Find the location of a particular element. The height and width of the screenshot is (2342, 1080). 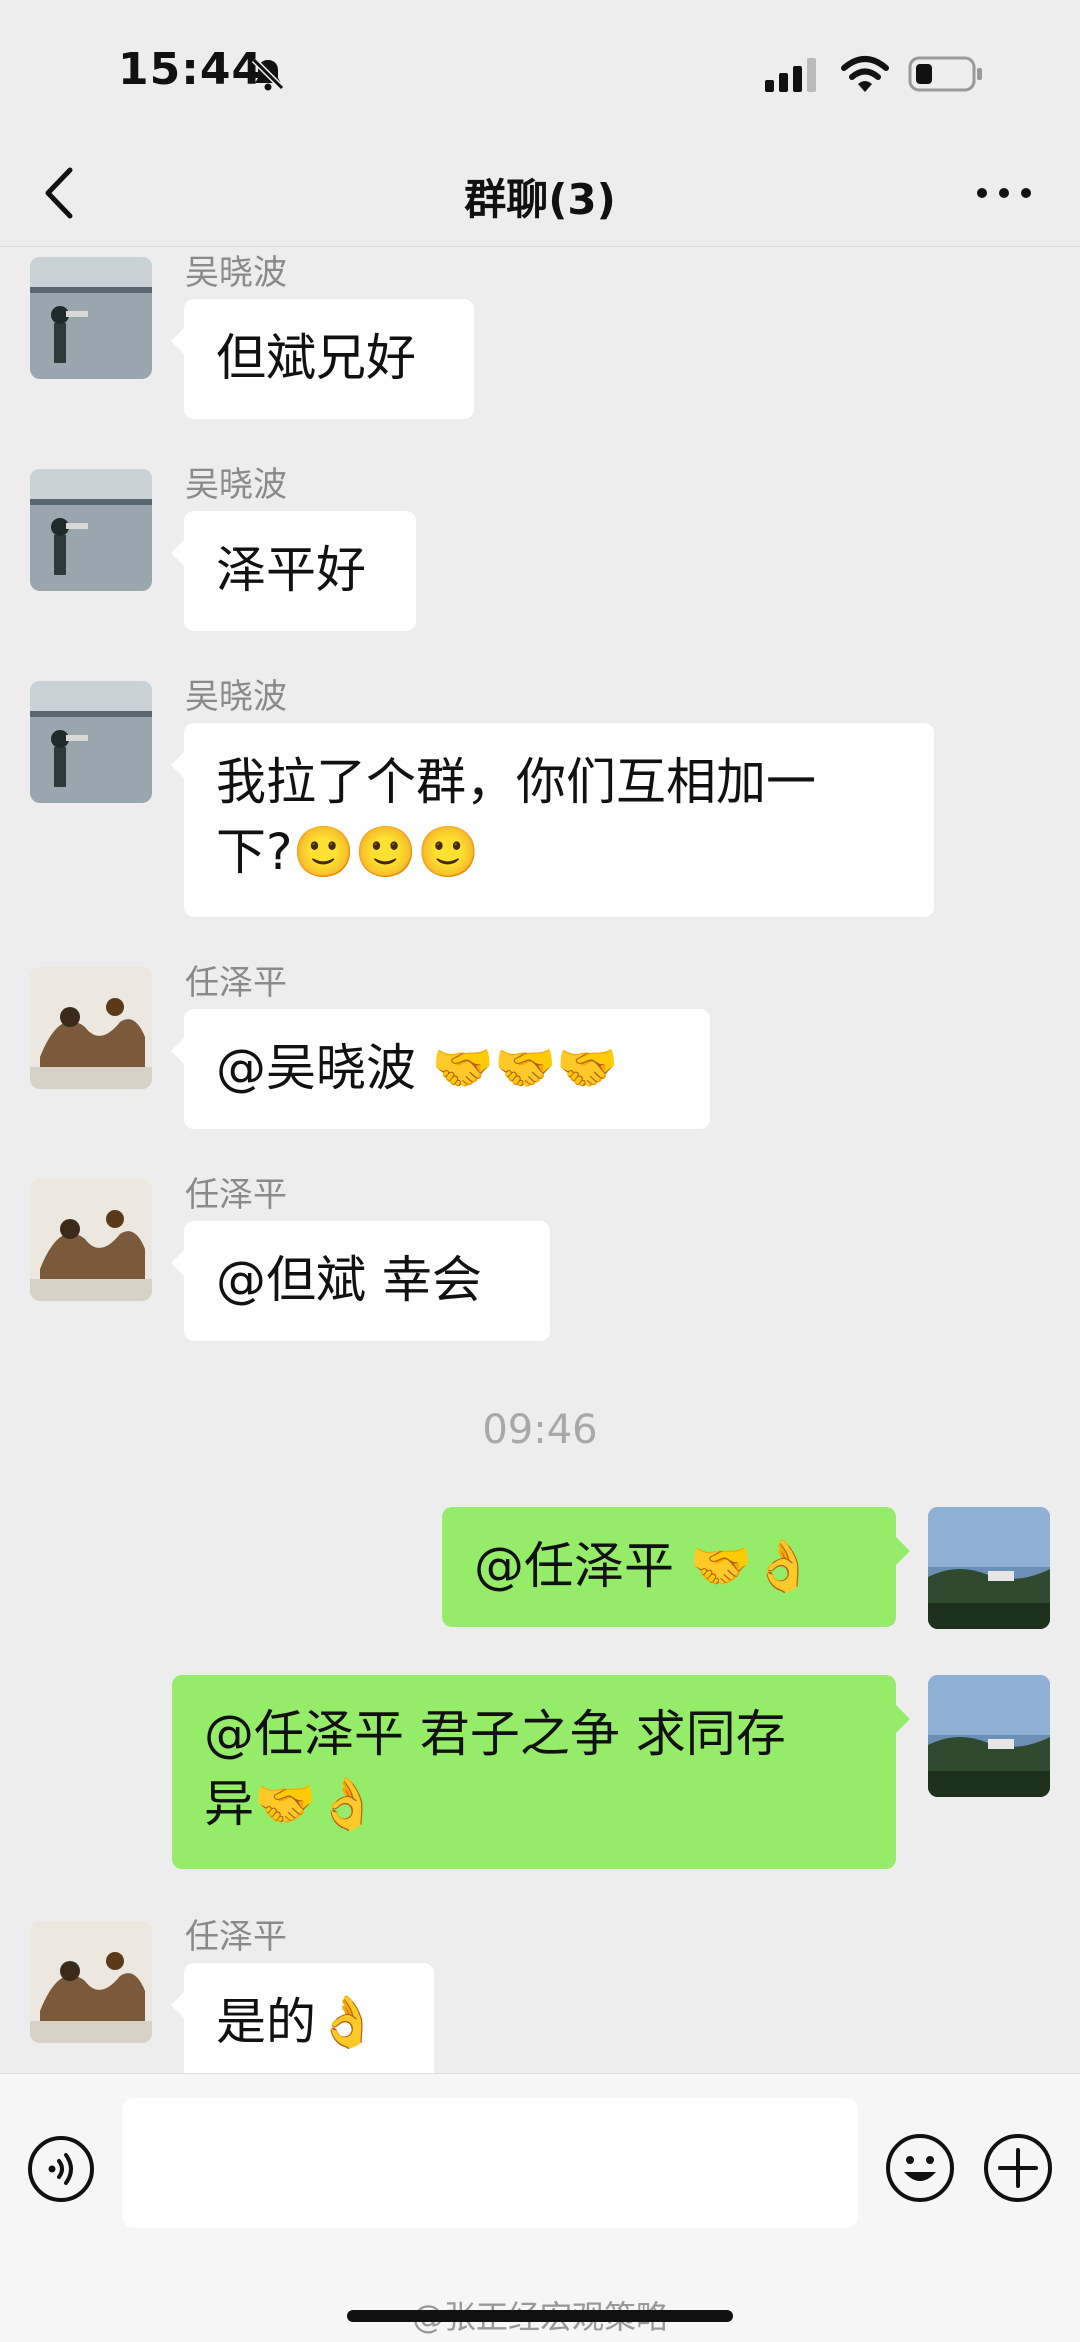

chat-title: 群聊(3) is located at coordinates (540, 199).